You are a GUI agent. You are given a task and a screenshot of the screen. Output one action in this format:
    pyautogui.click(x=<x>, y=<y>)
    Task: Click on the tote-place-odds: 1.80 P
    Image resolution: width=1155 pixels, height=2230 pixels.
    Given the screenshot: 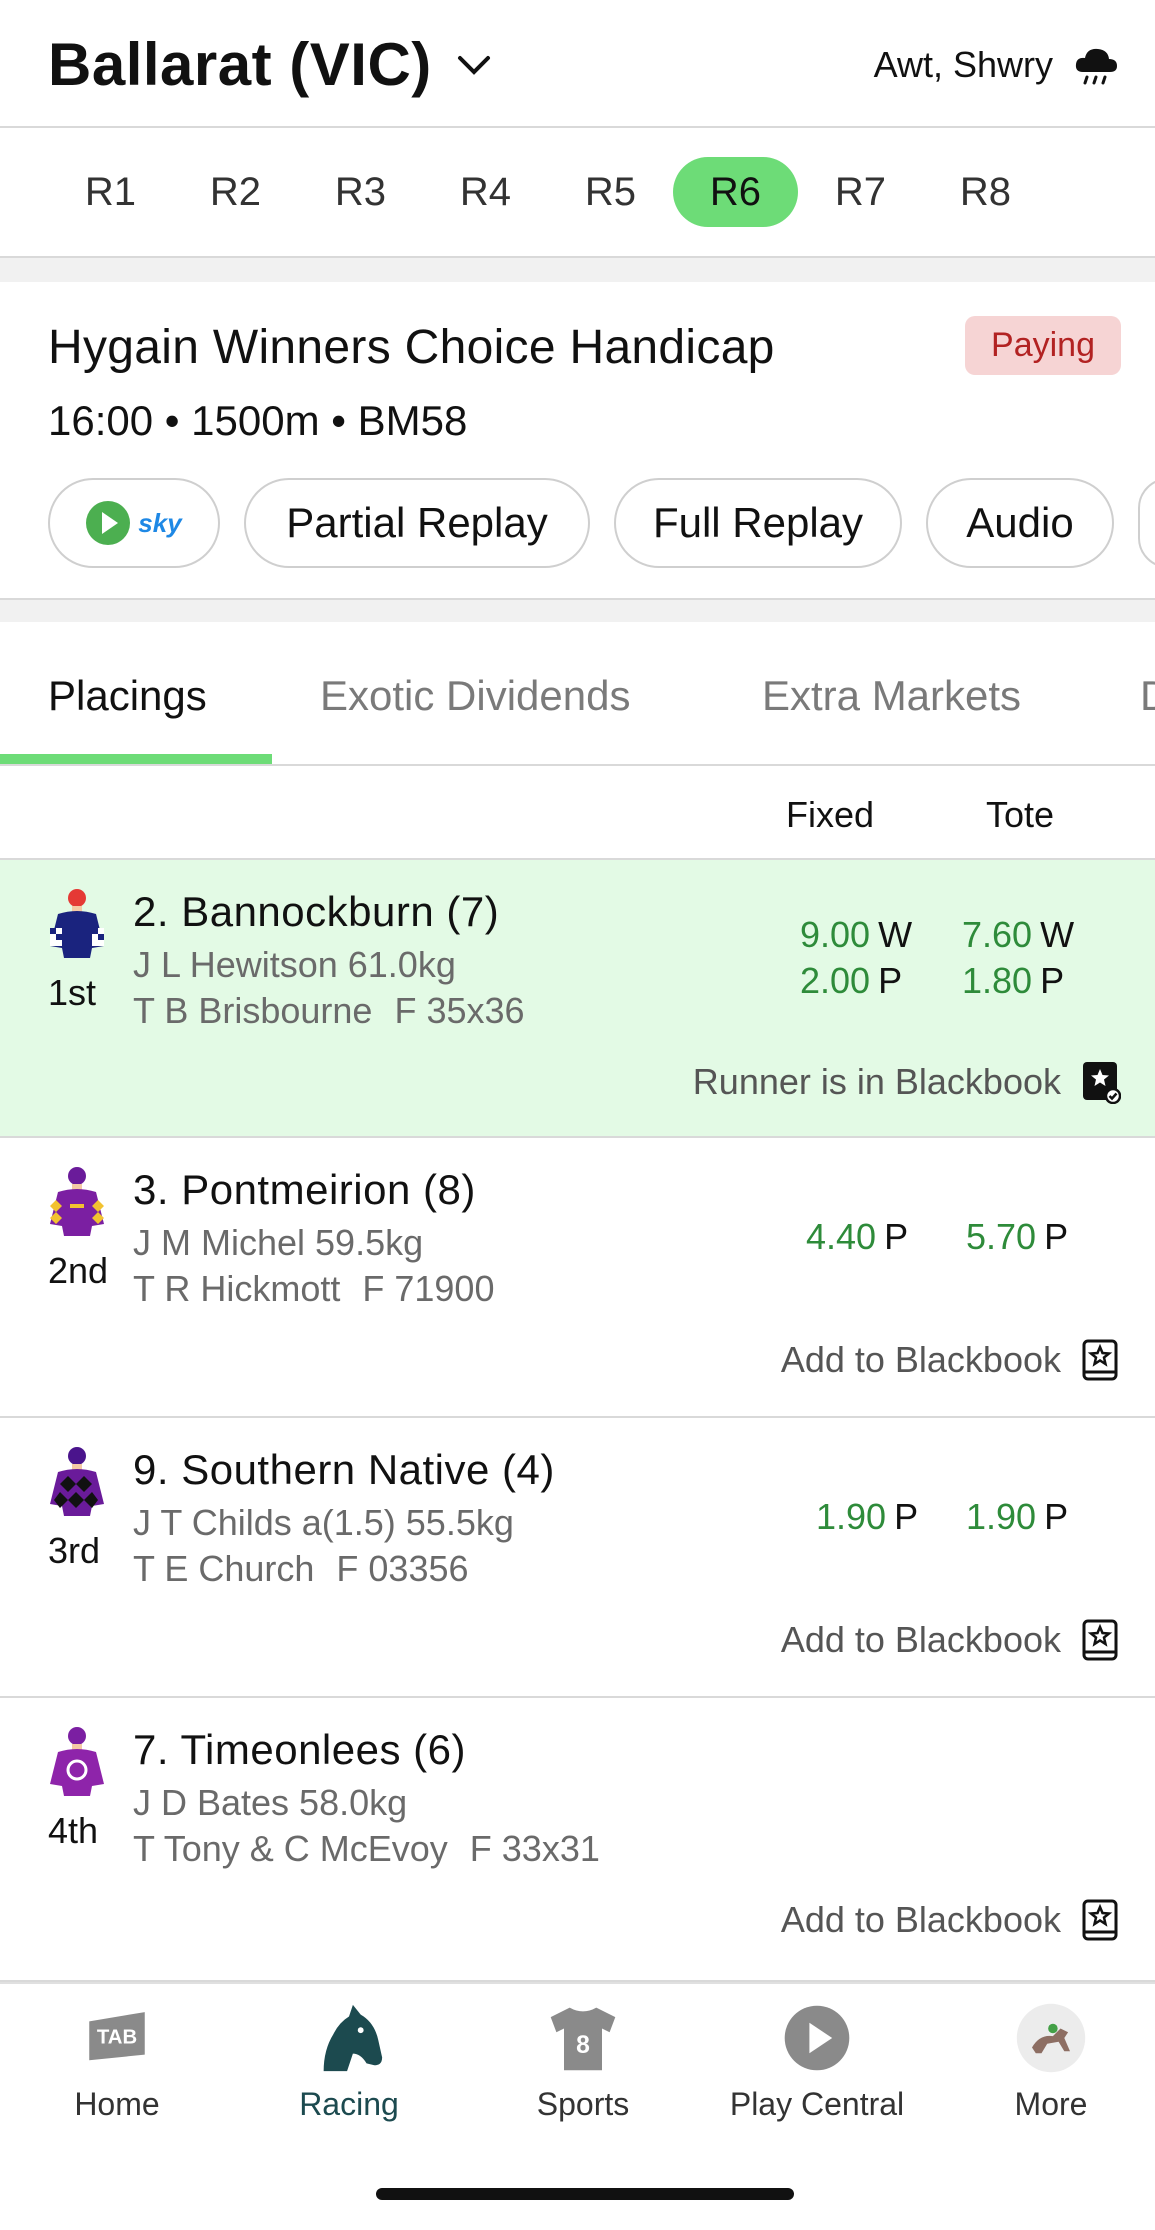 What is the action you would take?
    pyautogui.click(x=1013, y=980)
    